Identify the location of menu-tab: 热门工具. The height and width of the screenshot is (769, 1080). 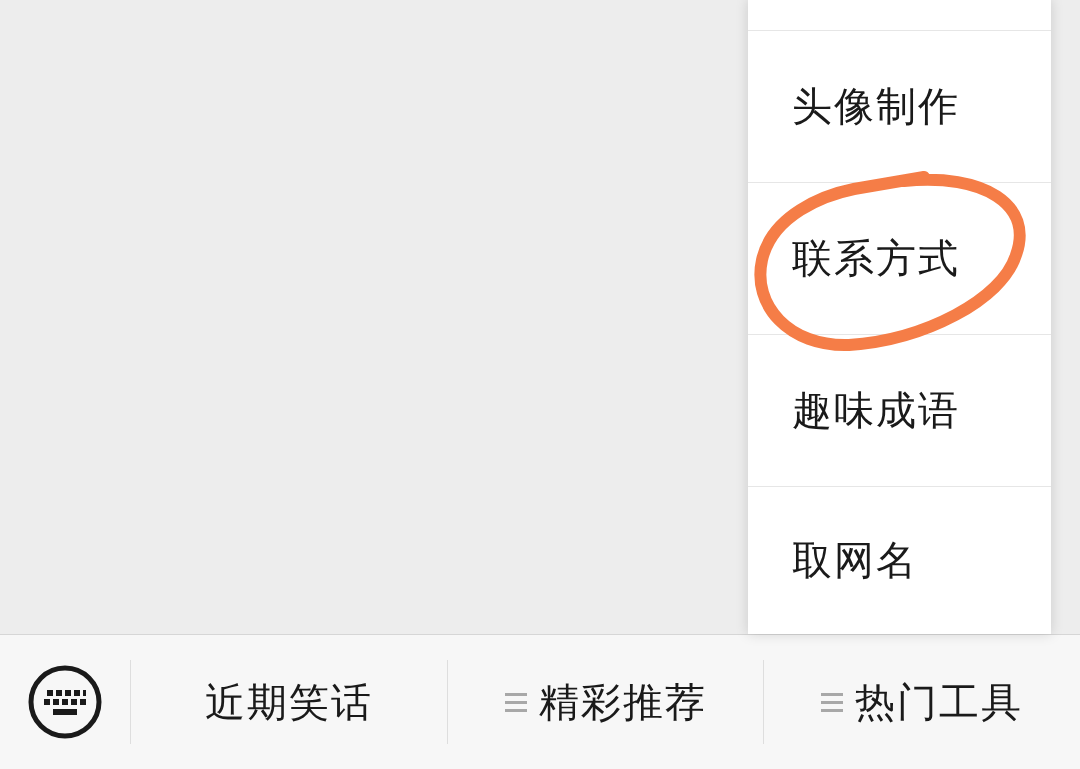
(922, 702).